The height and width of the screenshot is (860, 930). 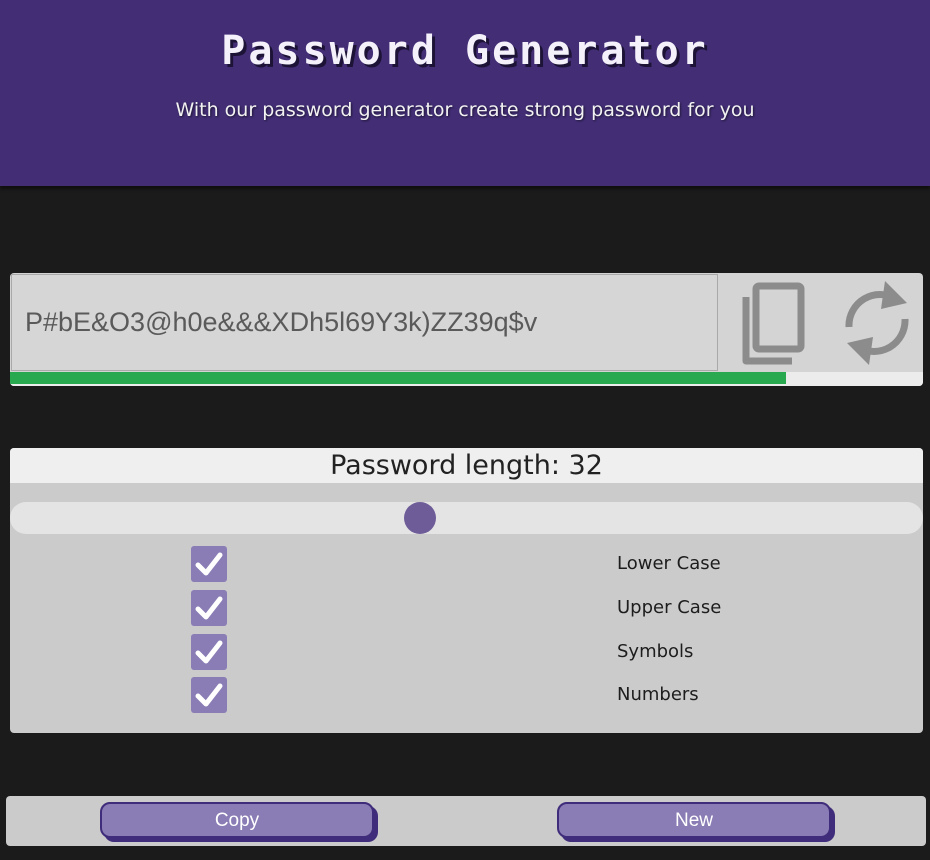 What do you see at coordinates (466, 697) in the screenshot?
I see `option-row-numbers: Numbers` at bounding box center [466, 697].